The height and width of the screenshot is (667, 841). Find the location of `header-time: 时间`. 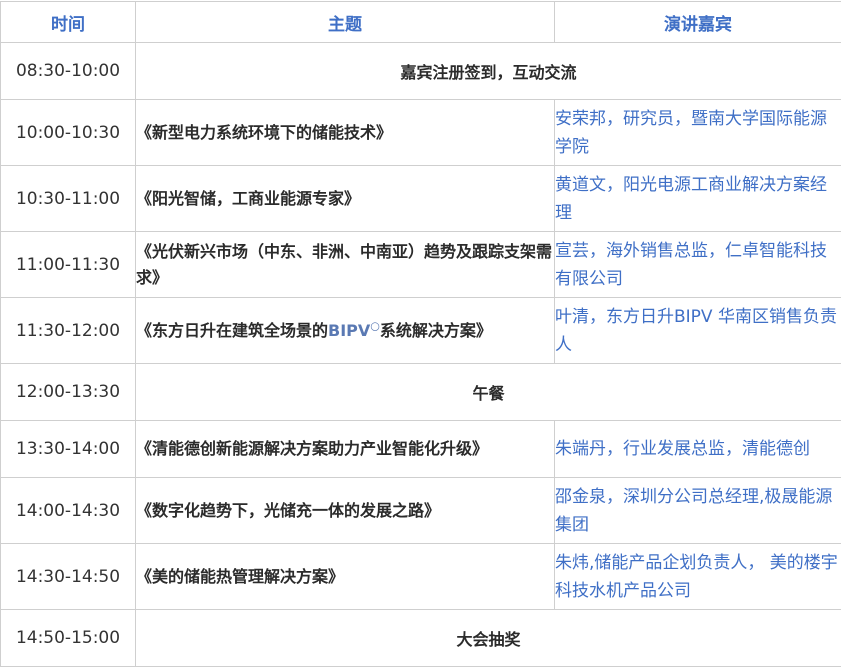

header-time: 时间 is located at coordinates (68, 22).